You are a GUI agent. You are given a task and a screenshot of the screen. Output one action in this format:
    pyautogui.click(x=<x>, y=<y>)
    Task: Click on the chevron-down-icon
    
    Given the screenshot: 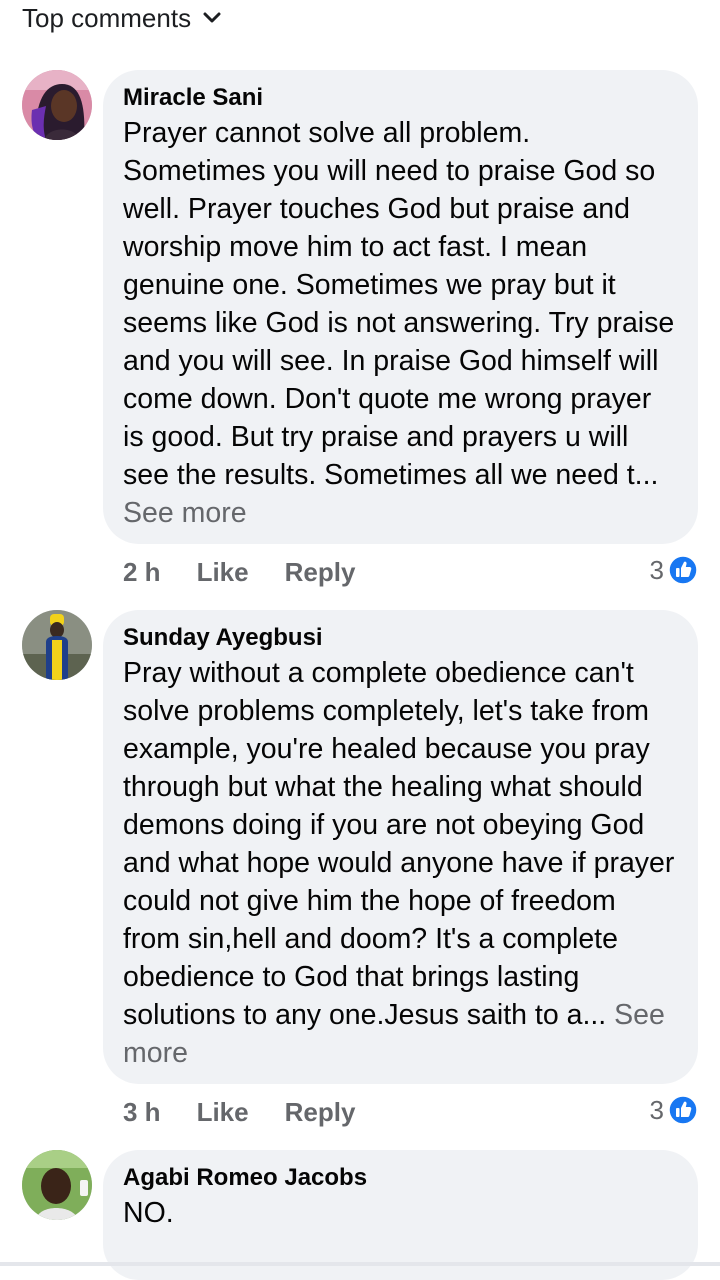 What is the action you would take?
    pyautogui.click(x=212, y=17)
    